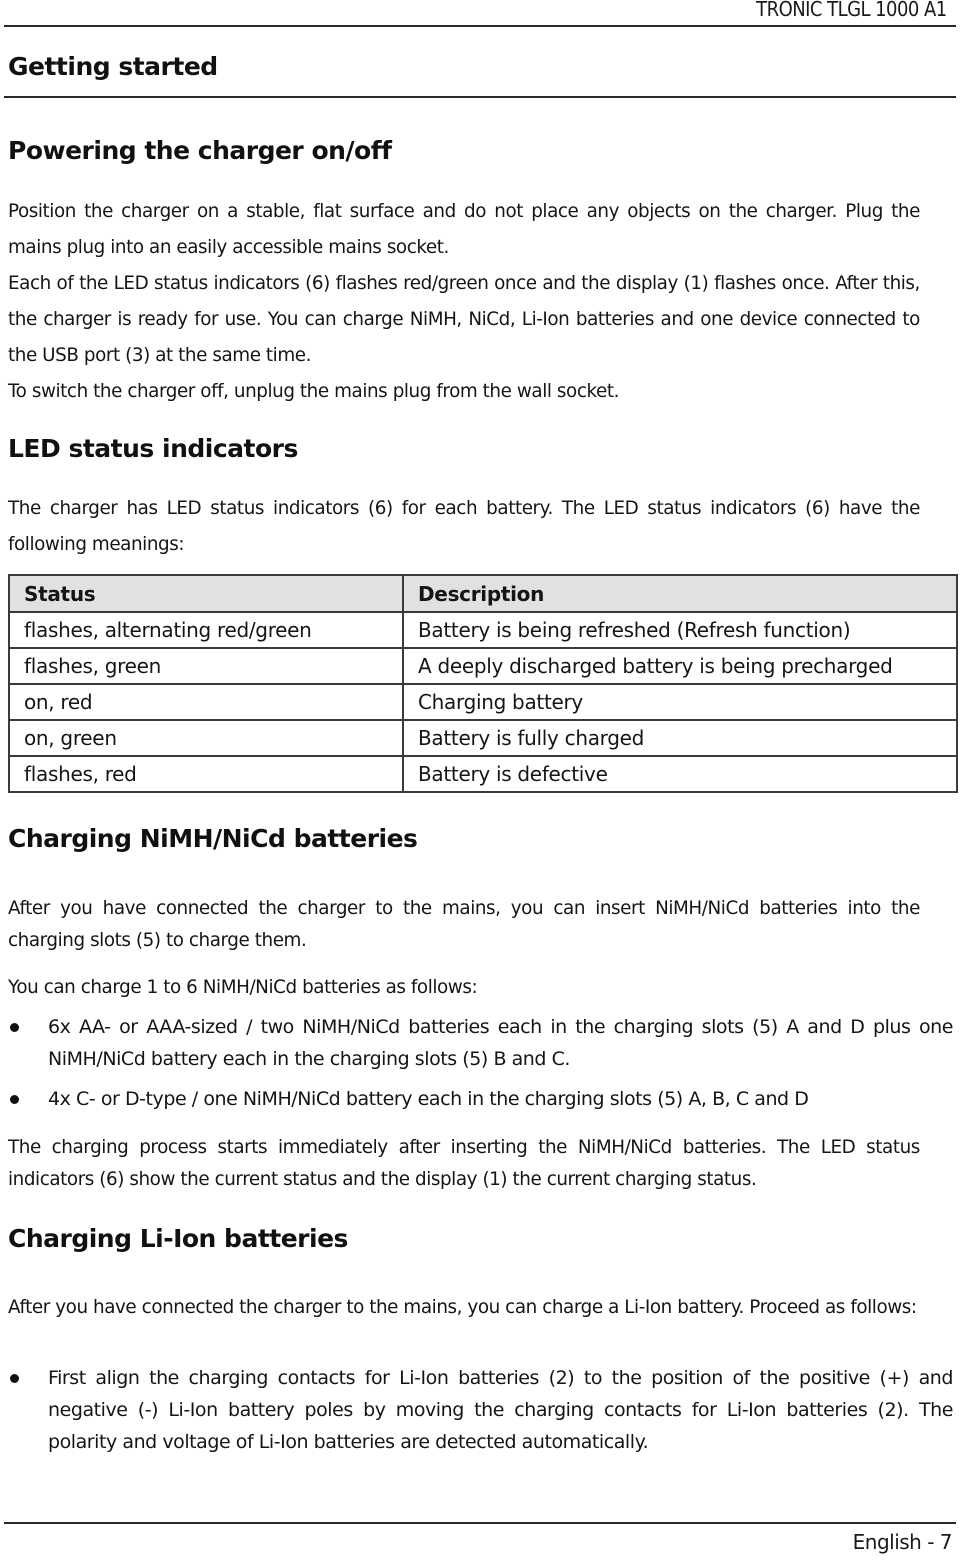 The height and width of the screenshot is (1563, 960). Describe the element at coordinates (206, 774) in the screenshot. I see `status-cell: flashes, red` at that location.